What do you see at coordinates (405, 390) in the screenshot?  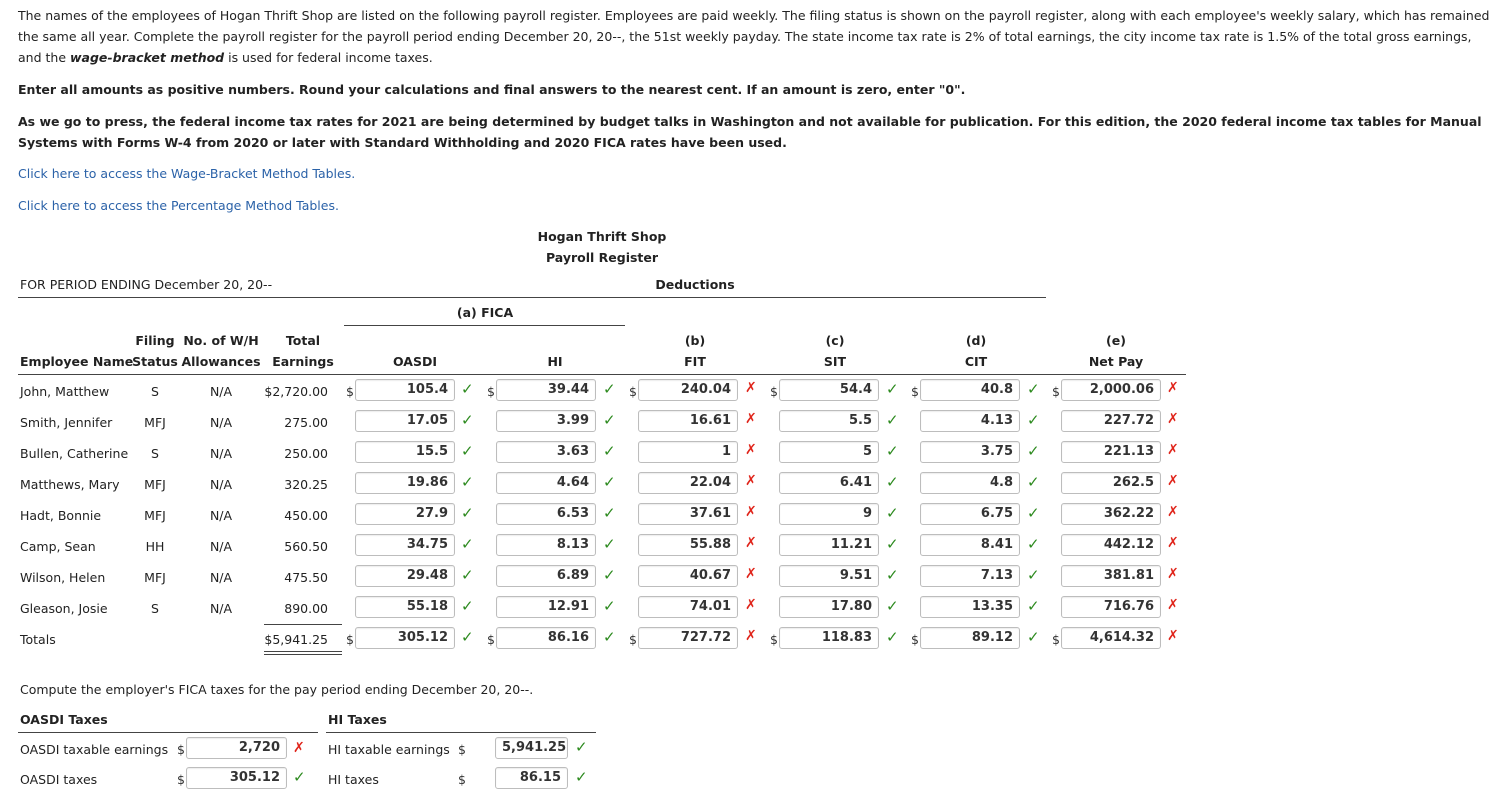 I see `oasdi-input: 105.4` at bounding box center [405, 390].